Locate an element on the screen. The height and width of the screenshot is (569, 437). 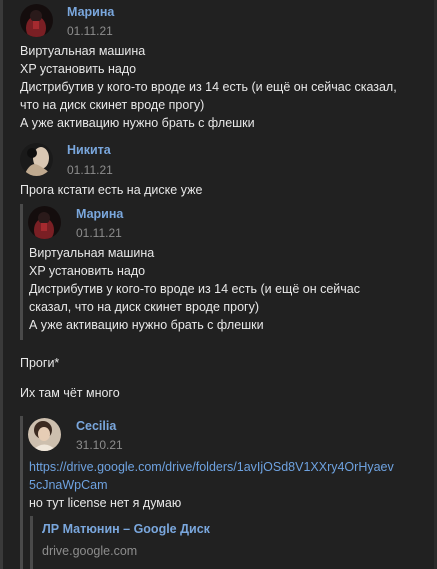
quote-author-name: Cecilia is located at coordinates (96, 426).